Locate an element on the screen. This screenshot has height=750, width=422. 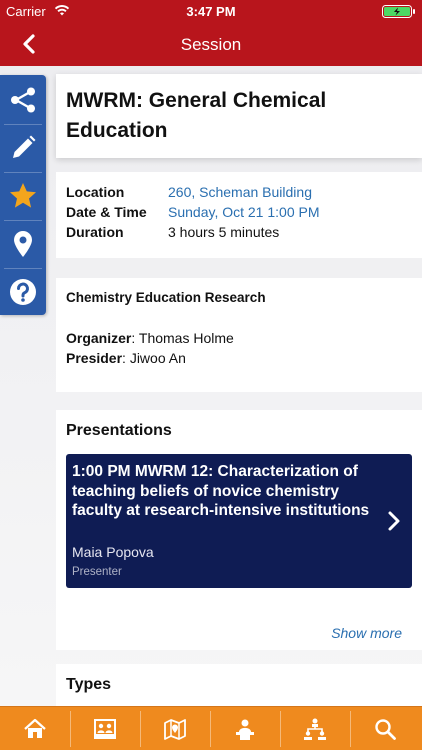
location-label: Location is located at coordinates (95, 192).